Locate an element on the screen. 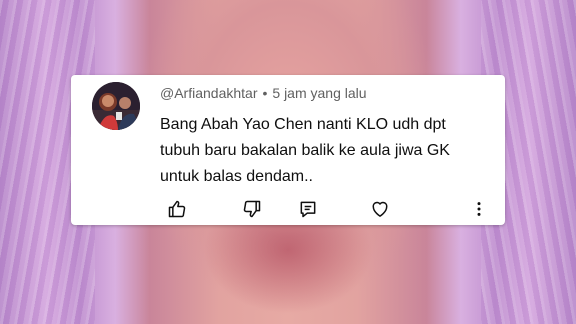  comment-header: @Arfiandakhtar • 5 jam yang lalu is located at coordinates (263, 93).